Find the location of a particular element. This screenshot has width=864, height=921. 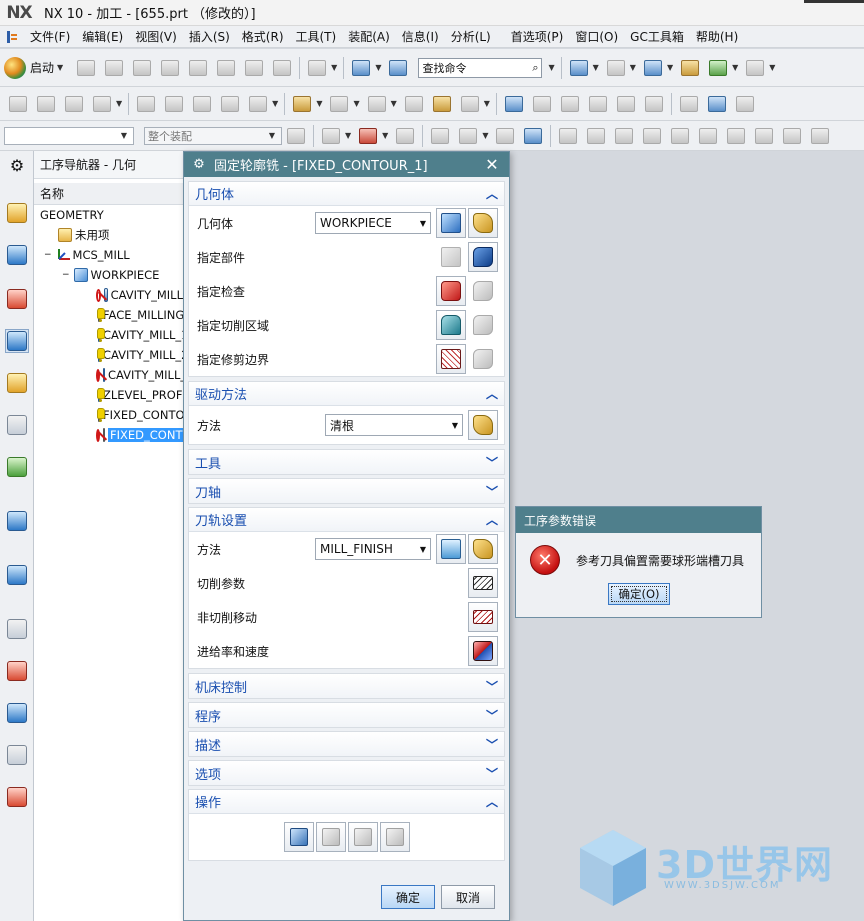

operation-nav-icon is located at coordinates (17, 341).